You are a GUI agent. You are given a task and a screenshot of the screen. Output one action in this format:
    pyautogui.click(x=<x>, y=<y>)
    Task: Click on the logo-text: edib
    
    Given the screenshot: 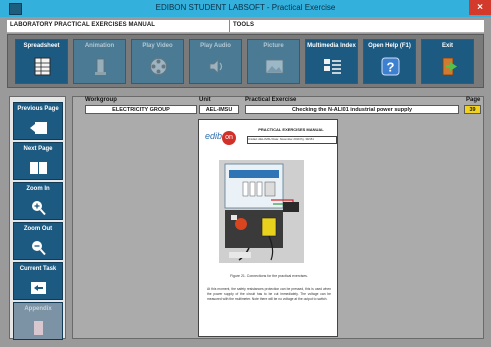 What is the action you would take?
    pyautogui.click(x=214, y=136)
    